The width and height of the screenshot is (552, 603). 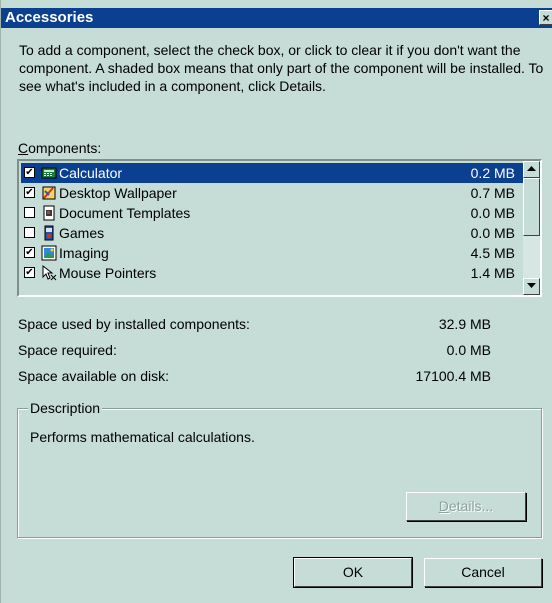 I want to click on list-item: ✔ Calculator 0.2 MB, so click(x=272, y=173).